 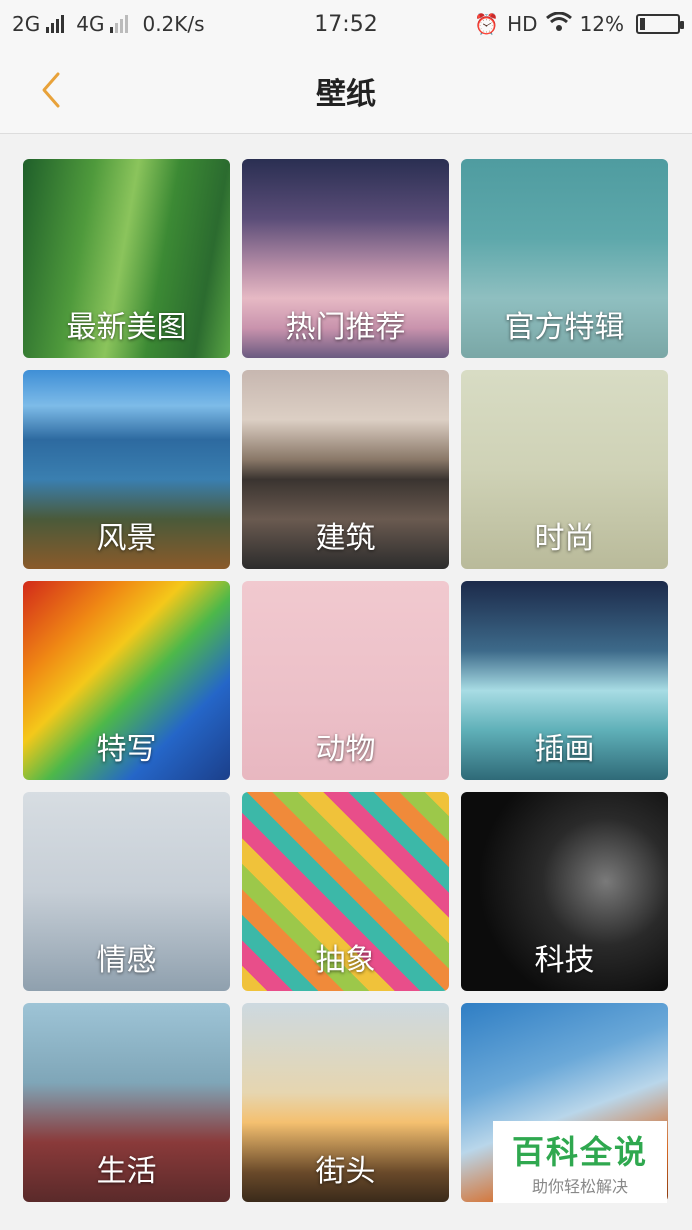 I want to click on category-label: 动物, so click(x=345, y=749).